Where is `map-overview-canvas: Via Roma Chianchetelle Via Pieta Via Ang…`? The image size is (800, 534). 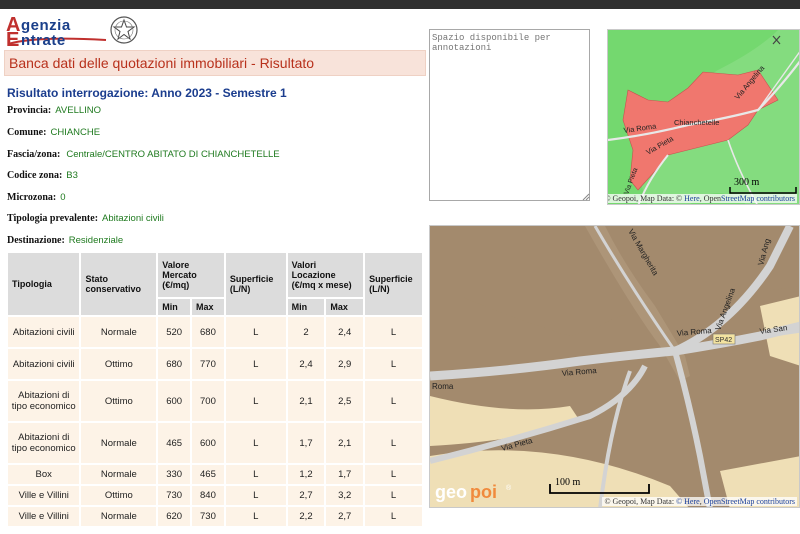 map-overview-canvas: Via Roma Chianchetelle Via Pieta Via Ang… is located at coordinates (704, 117).